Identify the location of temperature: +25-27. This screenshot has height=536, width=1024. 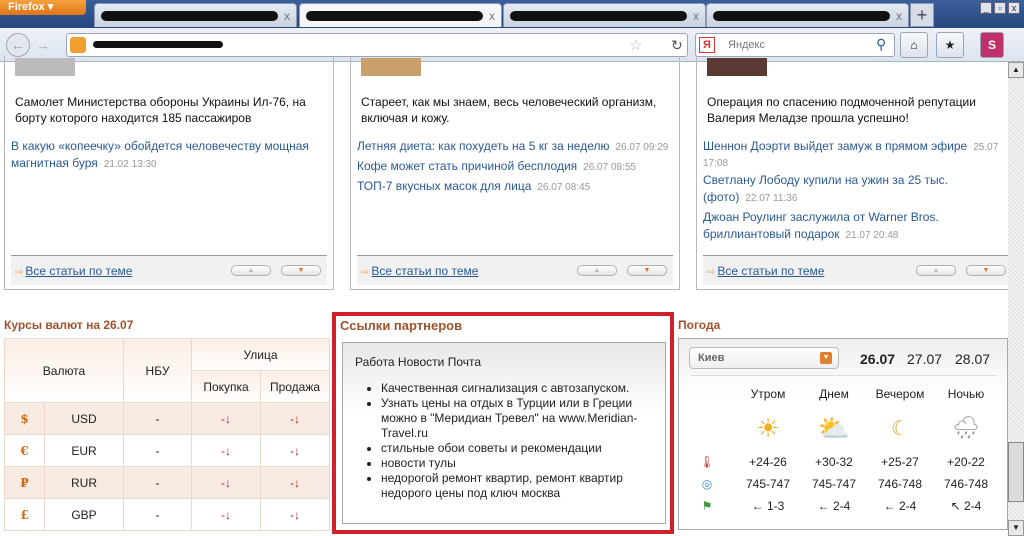
(900, 462).